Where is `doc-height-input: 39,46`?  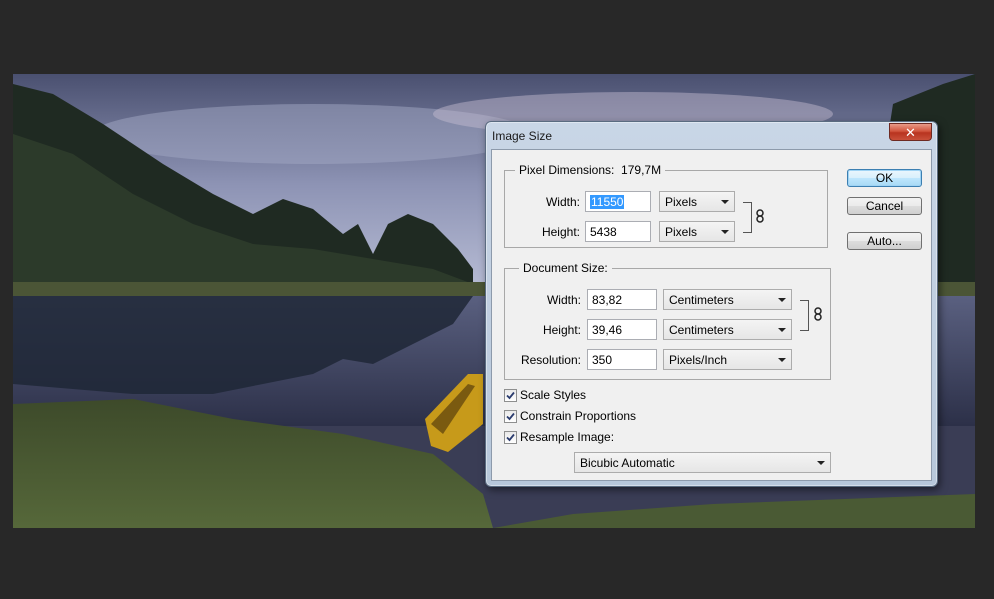 doc-height-input: 39,46 is located at coordinates (622, 329).